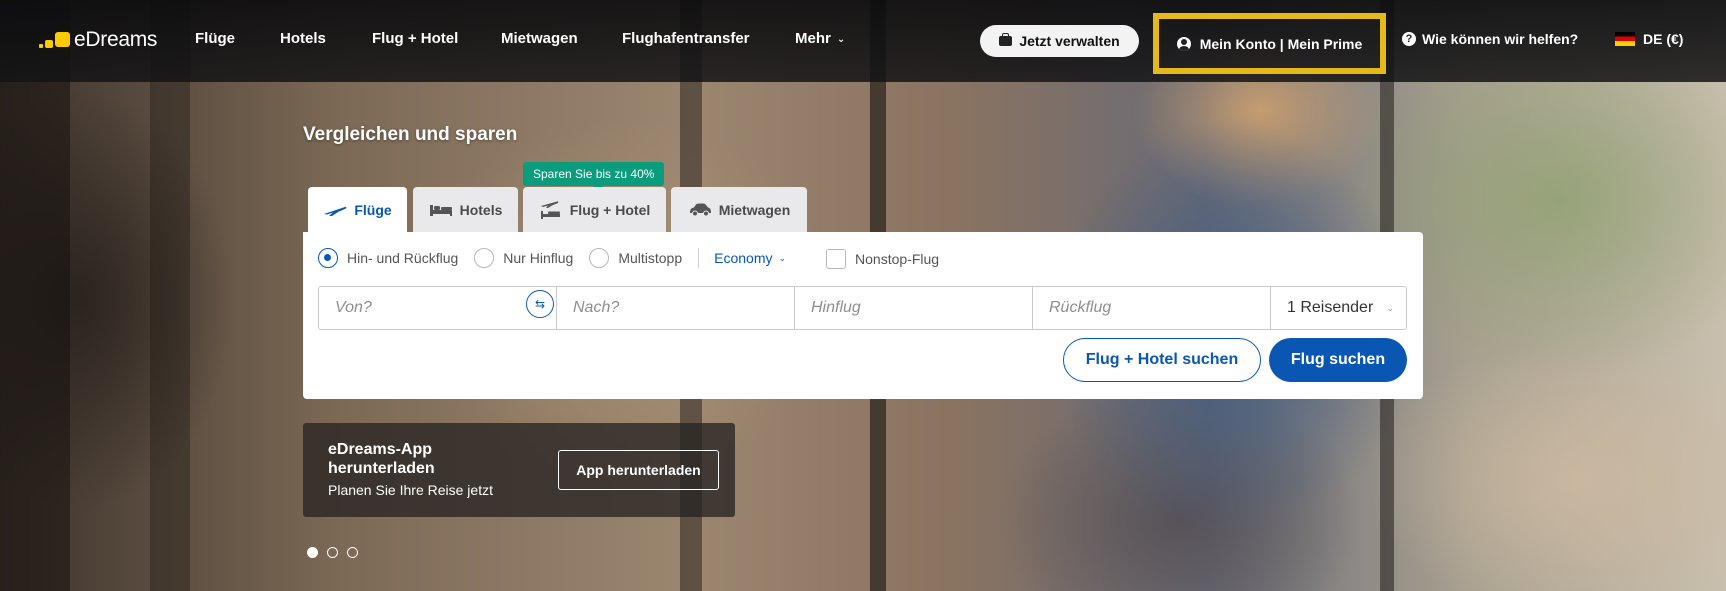  I want to click on help-label: Wie können wir helfen?, so click(1500, 39).